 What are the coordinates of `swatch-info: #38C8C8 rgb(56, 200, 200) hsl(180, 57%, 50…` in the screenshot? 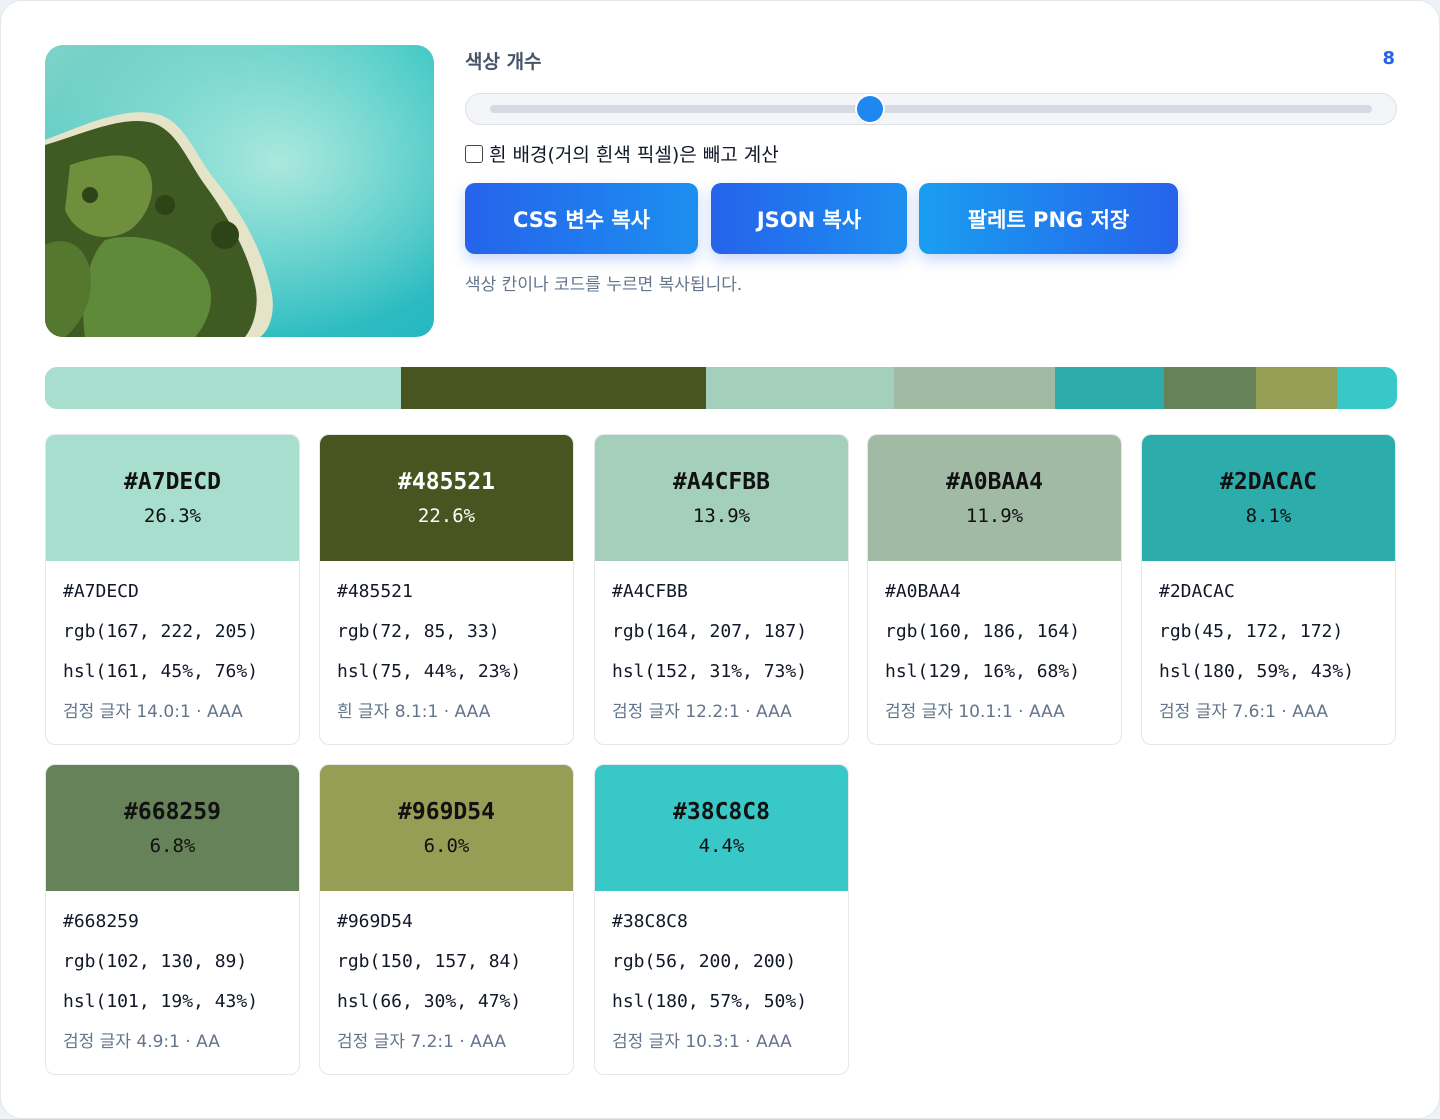 It's located at (721, 973).